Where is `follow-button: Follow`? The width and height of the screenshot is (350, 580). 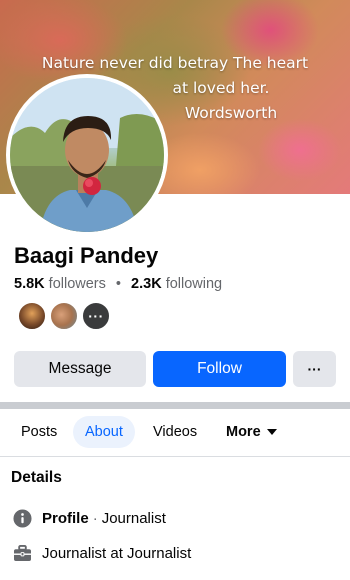 follow-button: Follow is located at coordinates (219, 369).